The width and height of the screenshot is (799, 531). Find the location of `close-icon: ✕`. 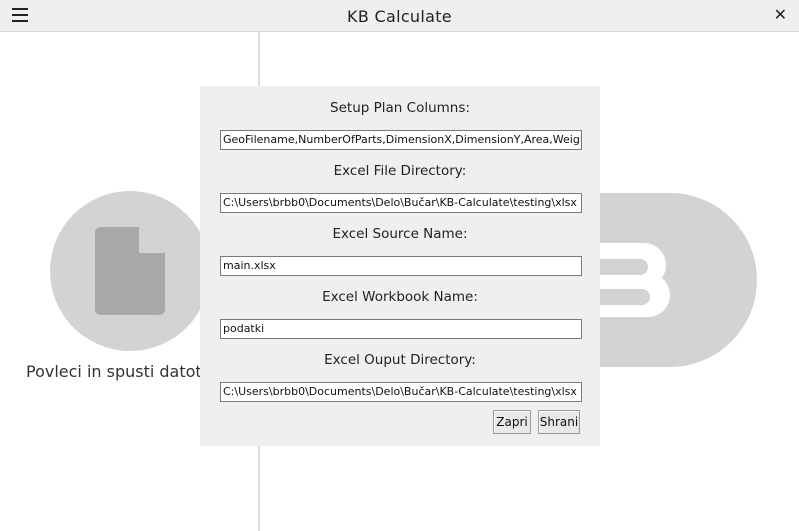

close-icon: ✕ is located at coordinates (780, 15).